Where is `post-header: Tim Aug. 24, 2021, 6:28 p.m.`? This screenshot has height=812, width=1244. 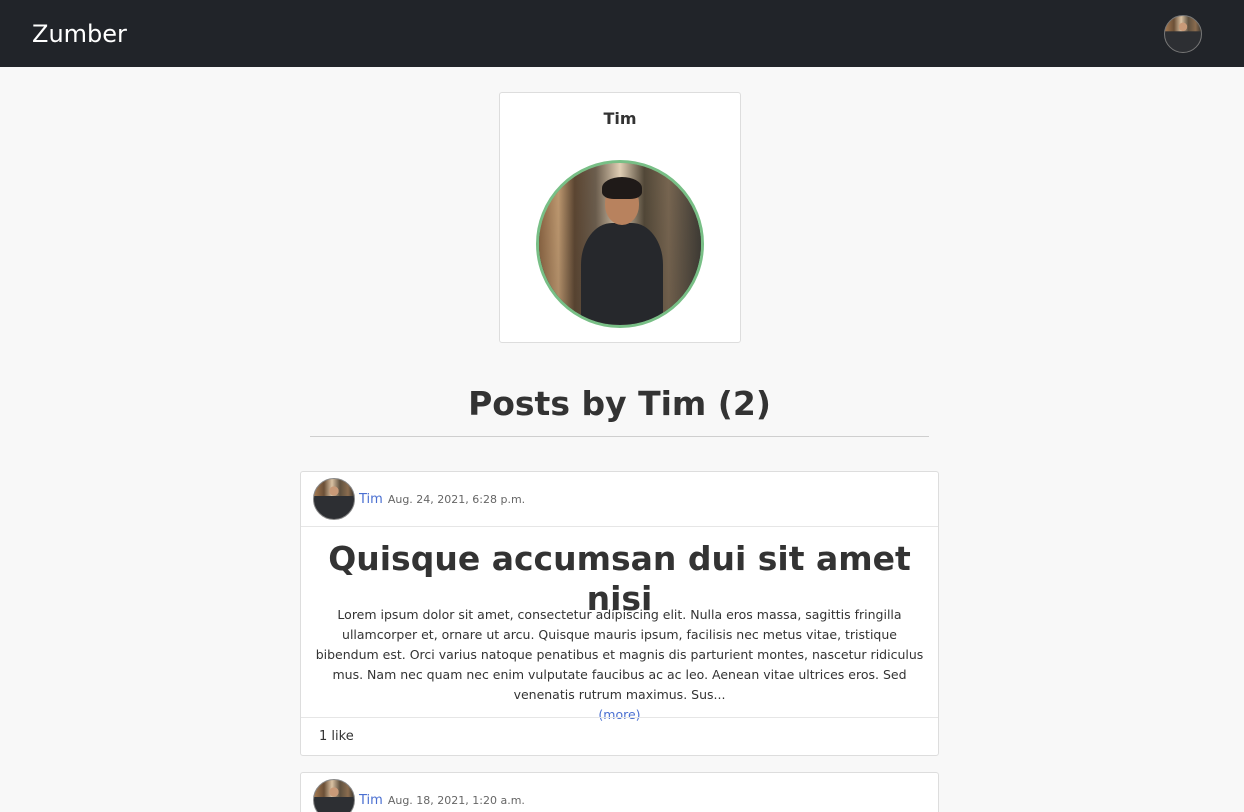 post-header: Tim Aug. 24, 2021, 6:28 p.m. is located at coordinates (619, 499).